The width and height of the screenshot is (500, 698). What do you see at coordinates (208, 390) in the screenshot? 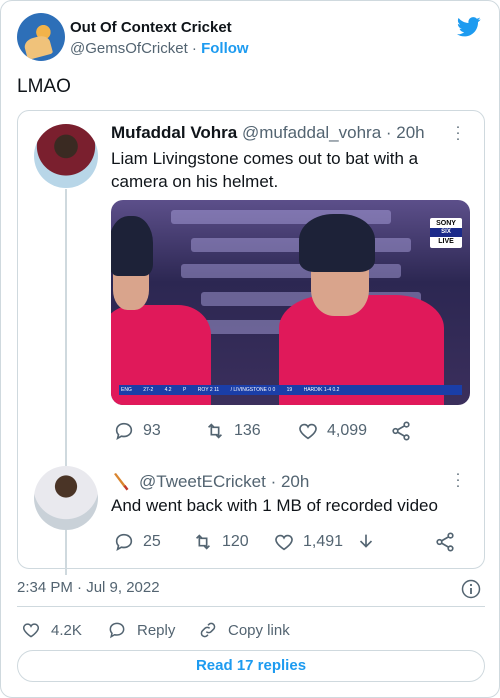
I see `score-batter1: ROY 2 11` at bounding box center [208, 390].